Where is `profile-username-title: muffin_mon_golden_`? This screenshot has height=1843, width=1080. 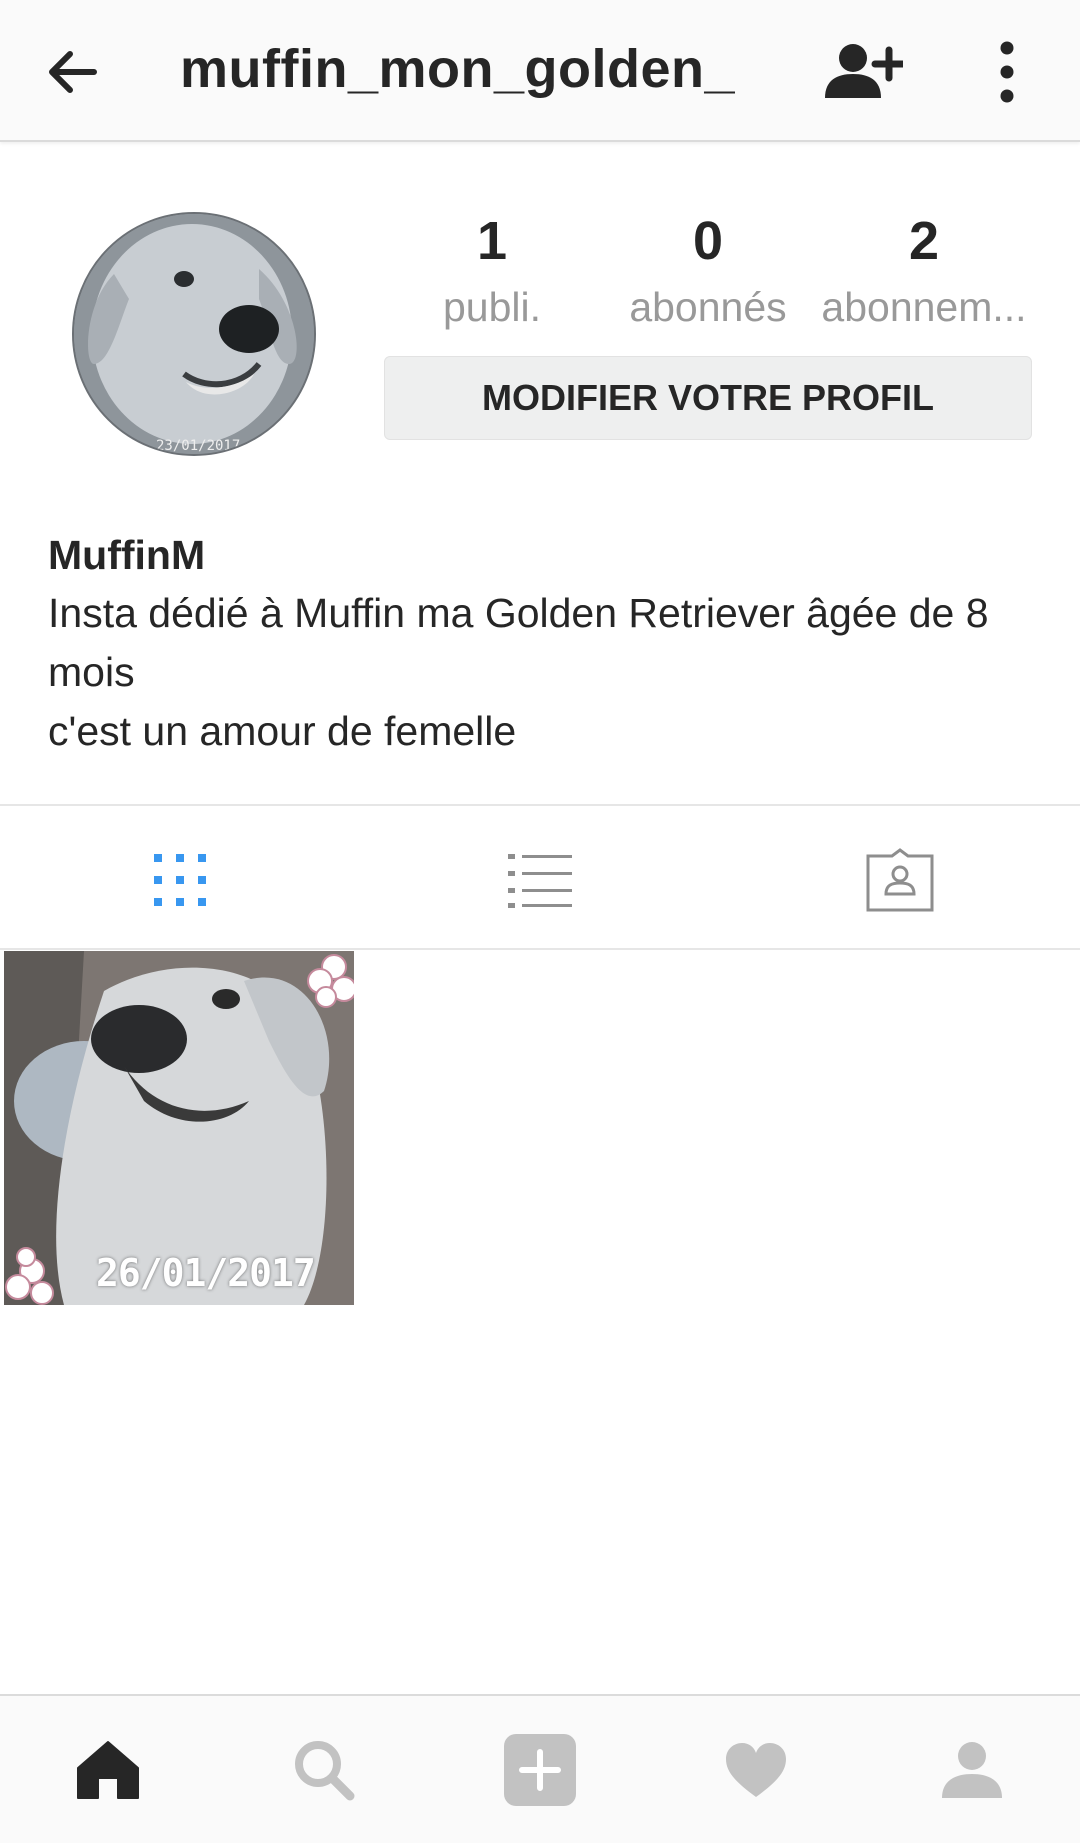 profile-username-title: muffin_mon_golden_ is located at coordinates (458, 69).